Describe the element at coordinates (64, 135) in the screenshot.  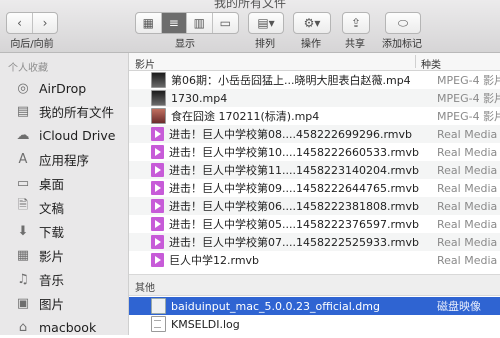
I see `sidebar-item-icloud: ☁ iCloud Drive` at that location.